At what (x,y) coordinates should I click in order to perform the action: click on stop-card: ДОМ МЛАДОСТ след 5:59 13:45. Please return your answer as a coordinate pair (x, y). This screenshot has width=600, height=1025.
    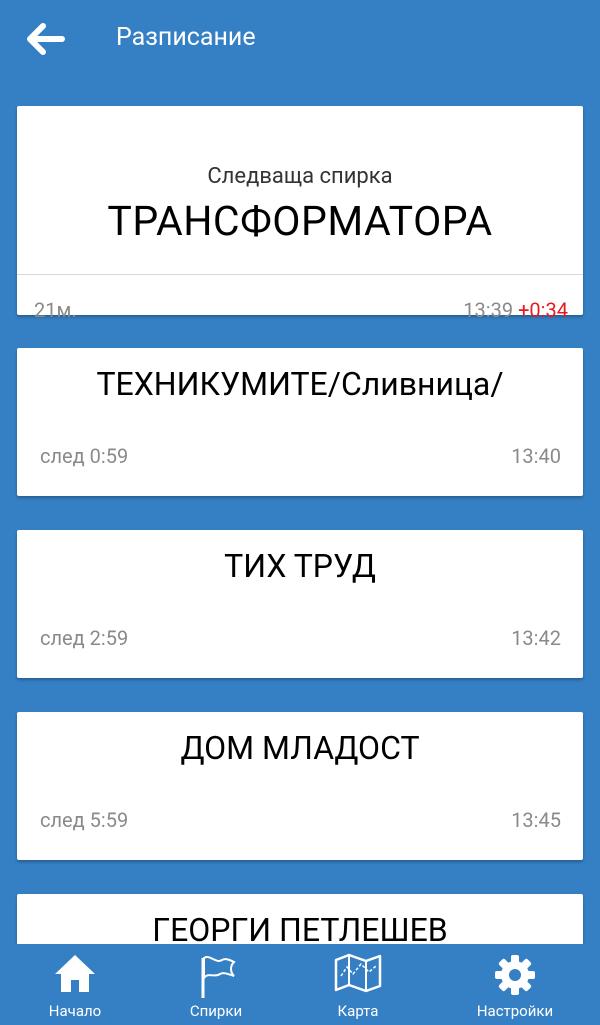
    Looking at the image, I should click on (300, 786).